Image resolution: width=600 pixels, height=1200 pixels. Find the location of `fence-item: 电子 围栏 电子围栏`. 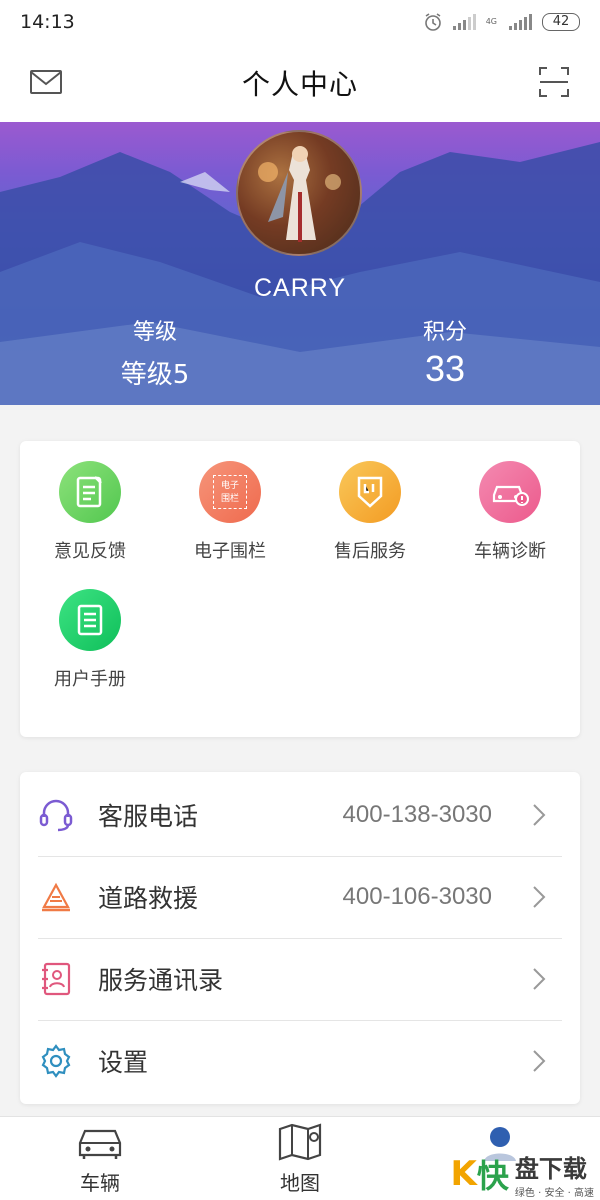

fence-item: 电子 围栏 电子围栏 is located at coordinates (230, 512).